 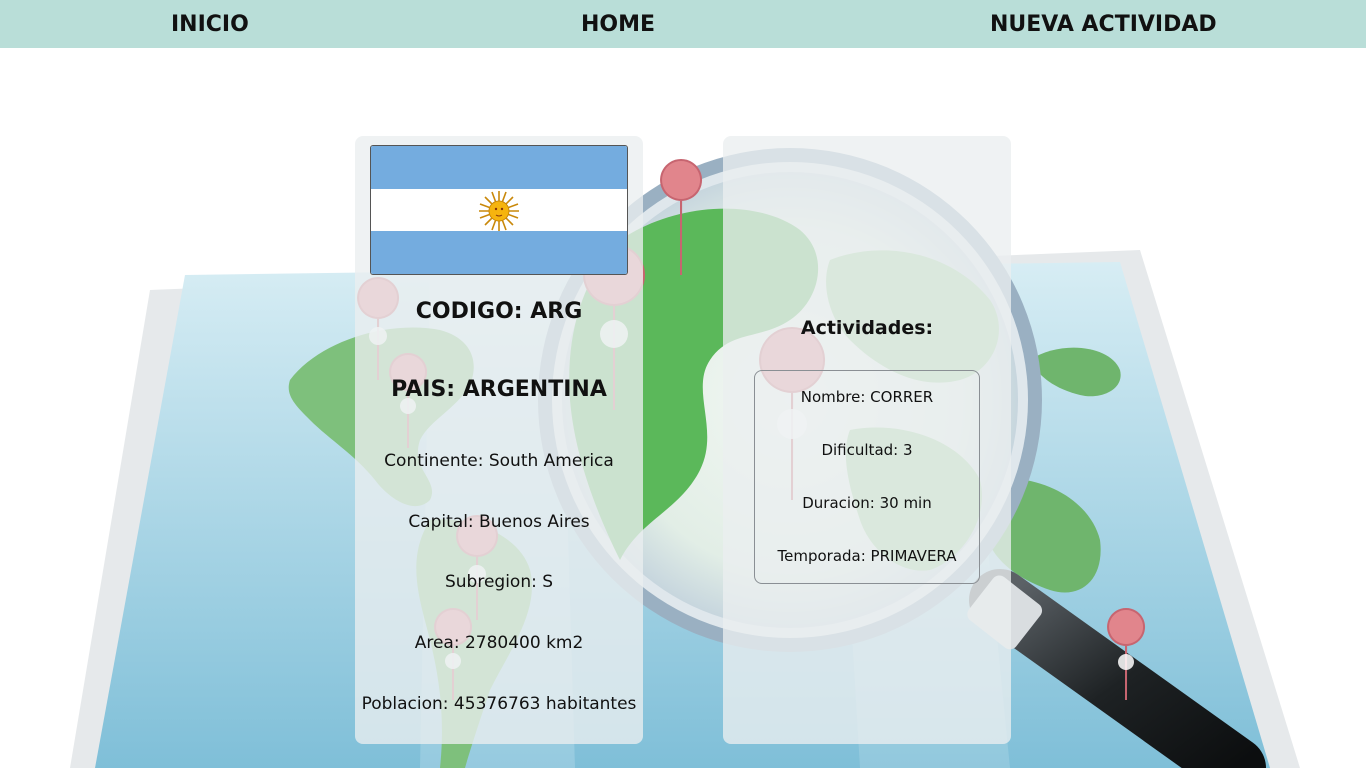 I want to click on activity-name: Nombre: CORRER, so click(x=867, y=397).